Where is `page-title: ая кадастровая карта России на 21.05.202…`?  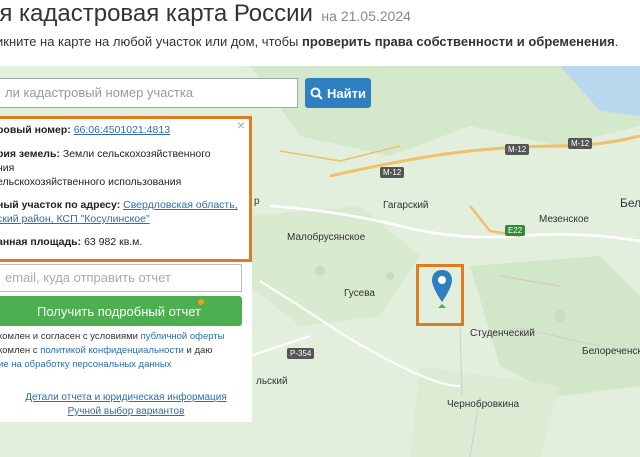
page-title: ая кадастровая карта России на 21.05.202… is located at coordinates (205, 14).